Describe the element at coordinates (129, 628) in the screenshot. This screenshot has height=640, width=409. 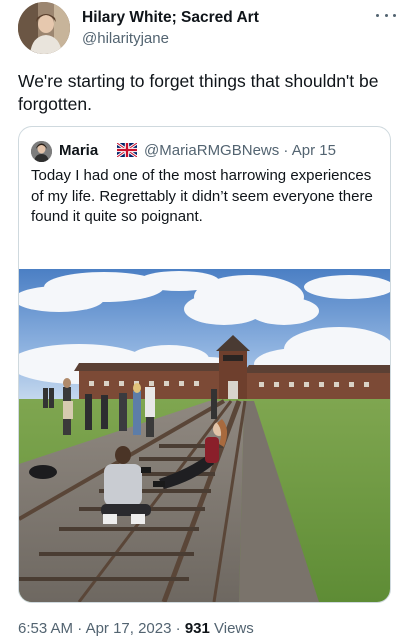
I see `tweet-date: Apr 17, 2023` at that location.